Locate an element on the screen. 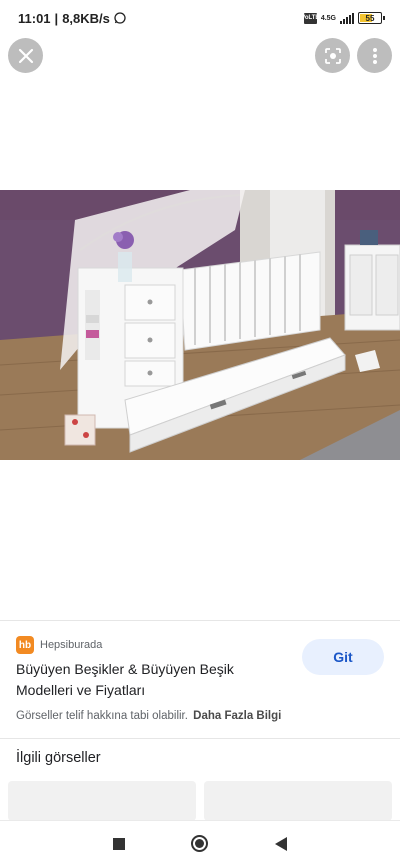  network-type: 4.5G is located at coordinates (328, 18).